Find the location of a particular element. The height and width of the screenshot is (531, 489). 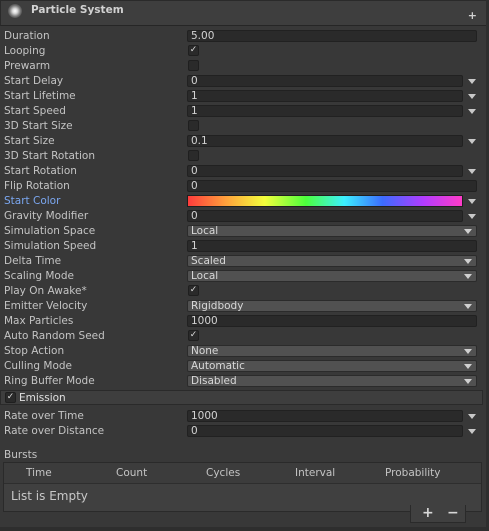

start-rotation-3d-row: 3D Start Rotation is located at coordinates (244, 156).